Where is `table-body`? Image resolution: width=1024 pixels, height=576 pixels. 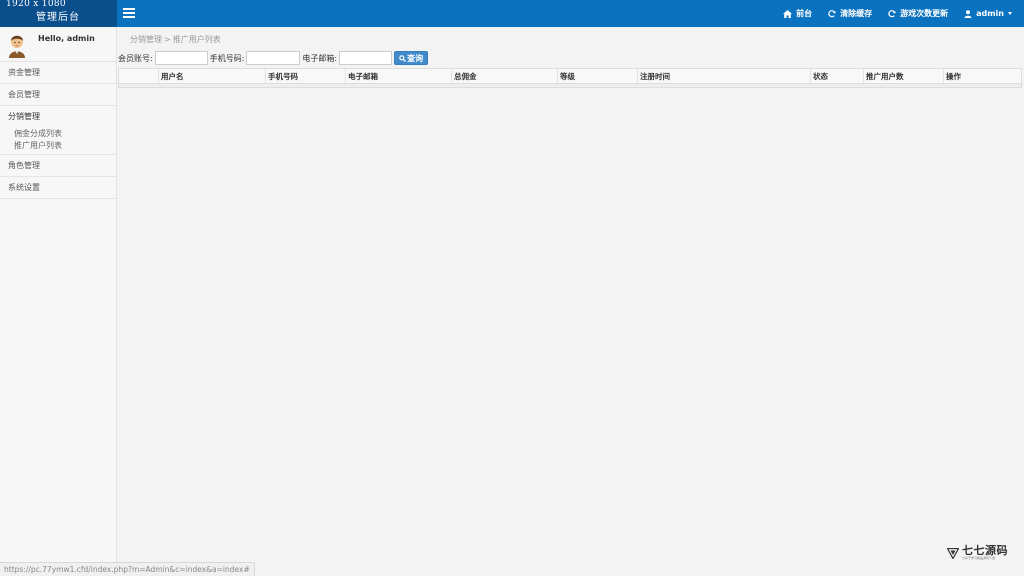
table-body is located at coordinates (570, 85).